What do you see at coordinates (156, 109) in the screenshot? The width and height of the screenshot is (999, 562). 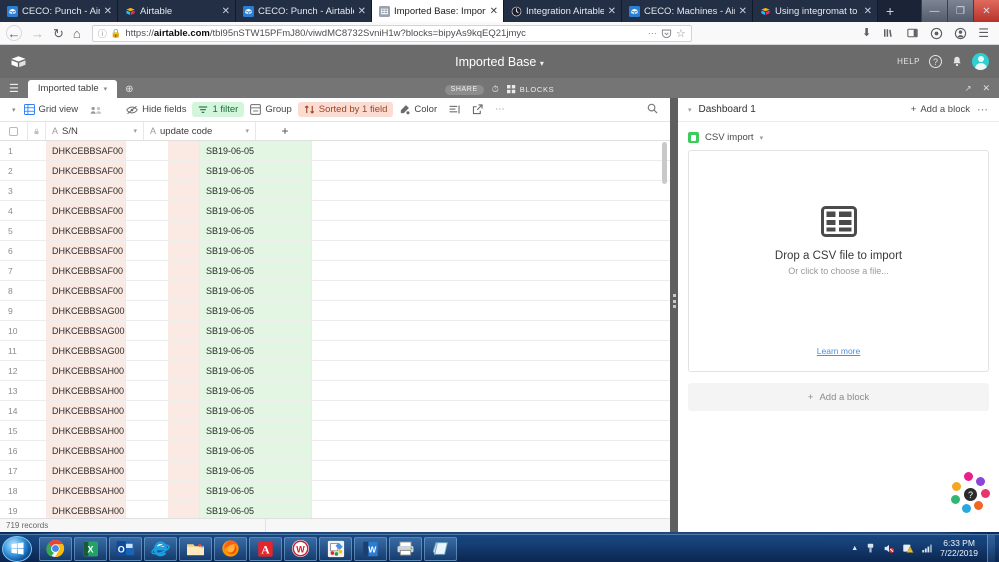 I see `hide-fields-button: Hide fields` at bounding box center [156, 109].